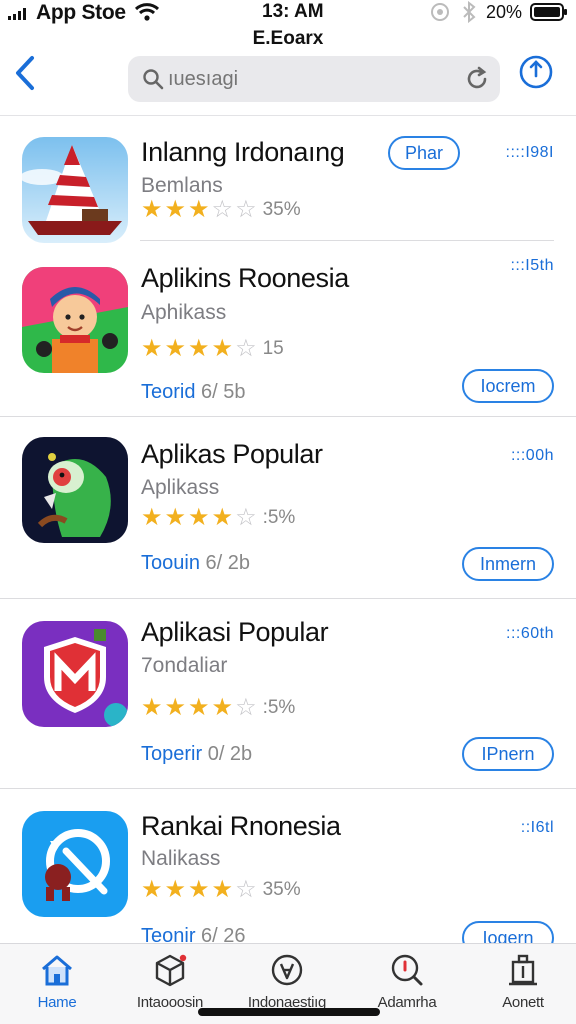 This screenshot has width=576, height=1024. Describe the element at coordinates (243, 152) in the screenshot. I see `app-name: Inlanng Irdonaıng` at that location.